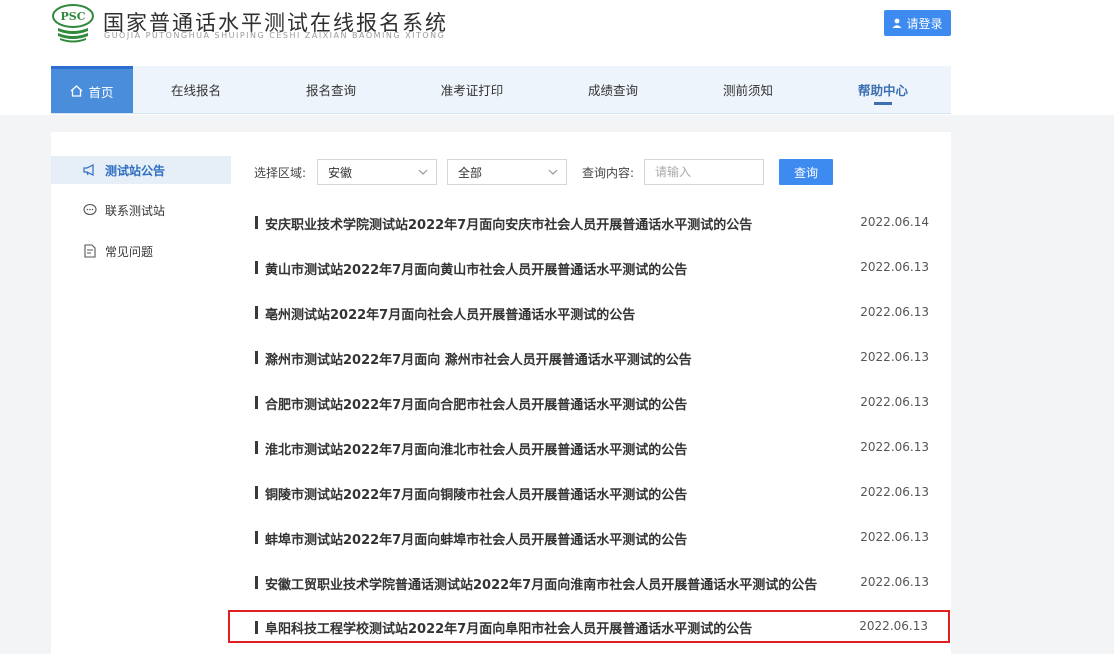 Image resolution: width=1114 pixels, height=654 pixels. I want to click on notice-title: 蚌埠市测试站2022年7月面向蚌埠市社会人员开展普通话水平测试的公告, so click(476, 538).